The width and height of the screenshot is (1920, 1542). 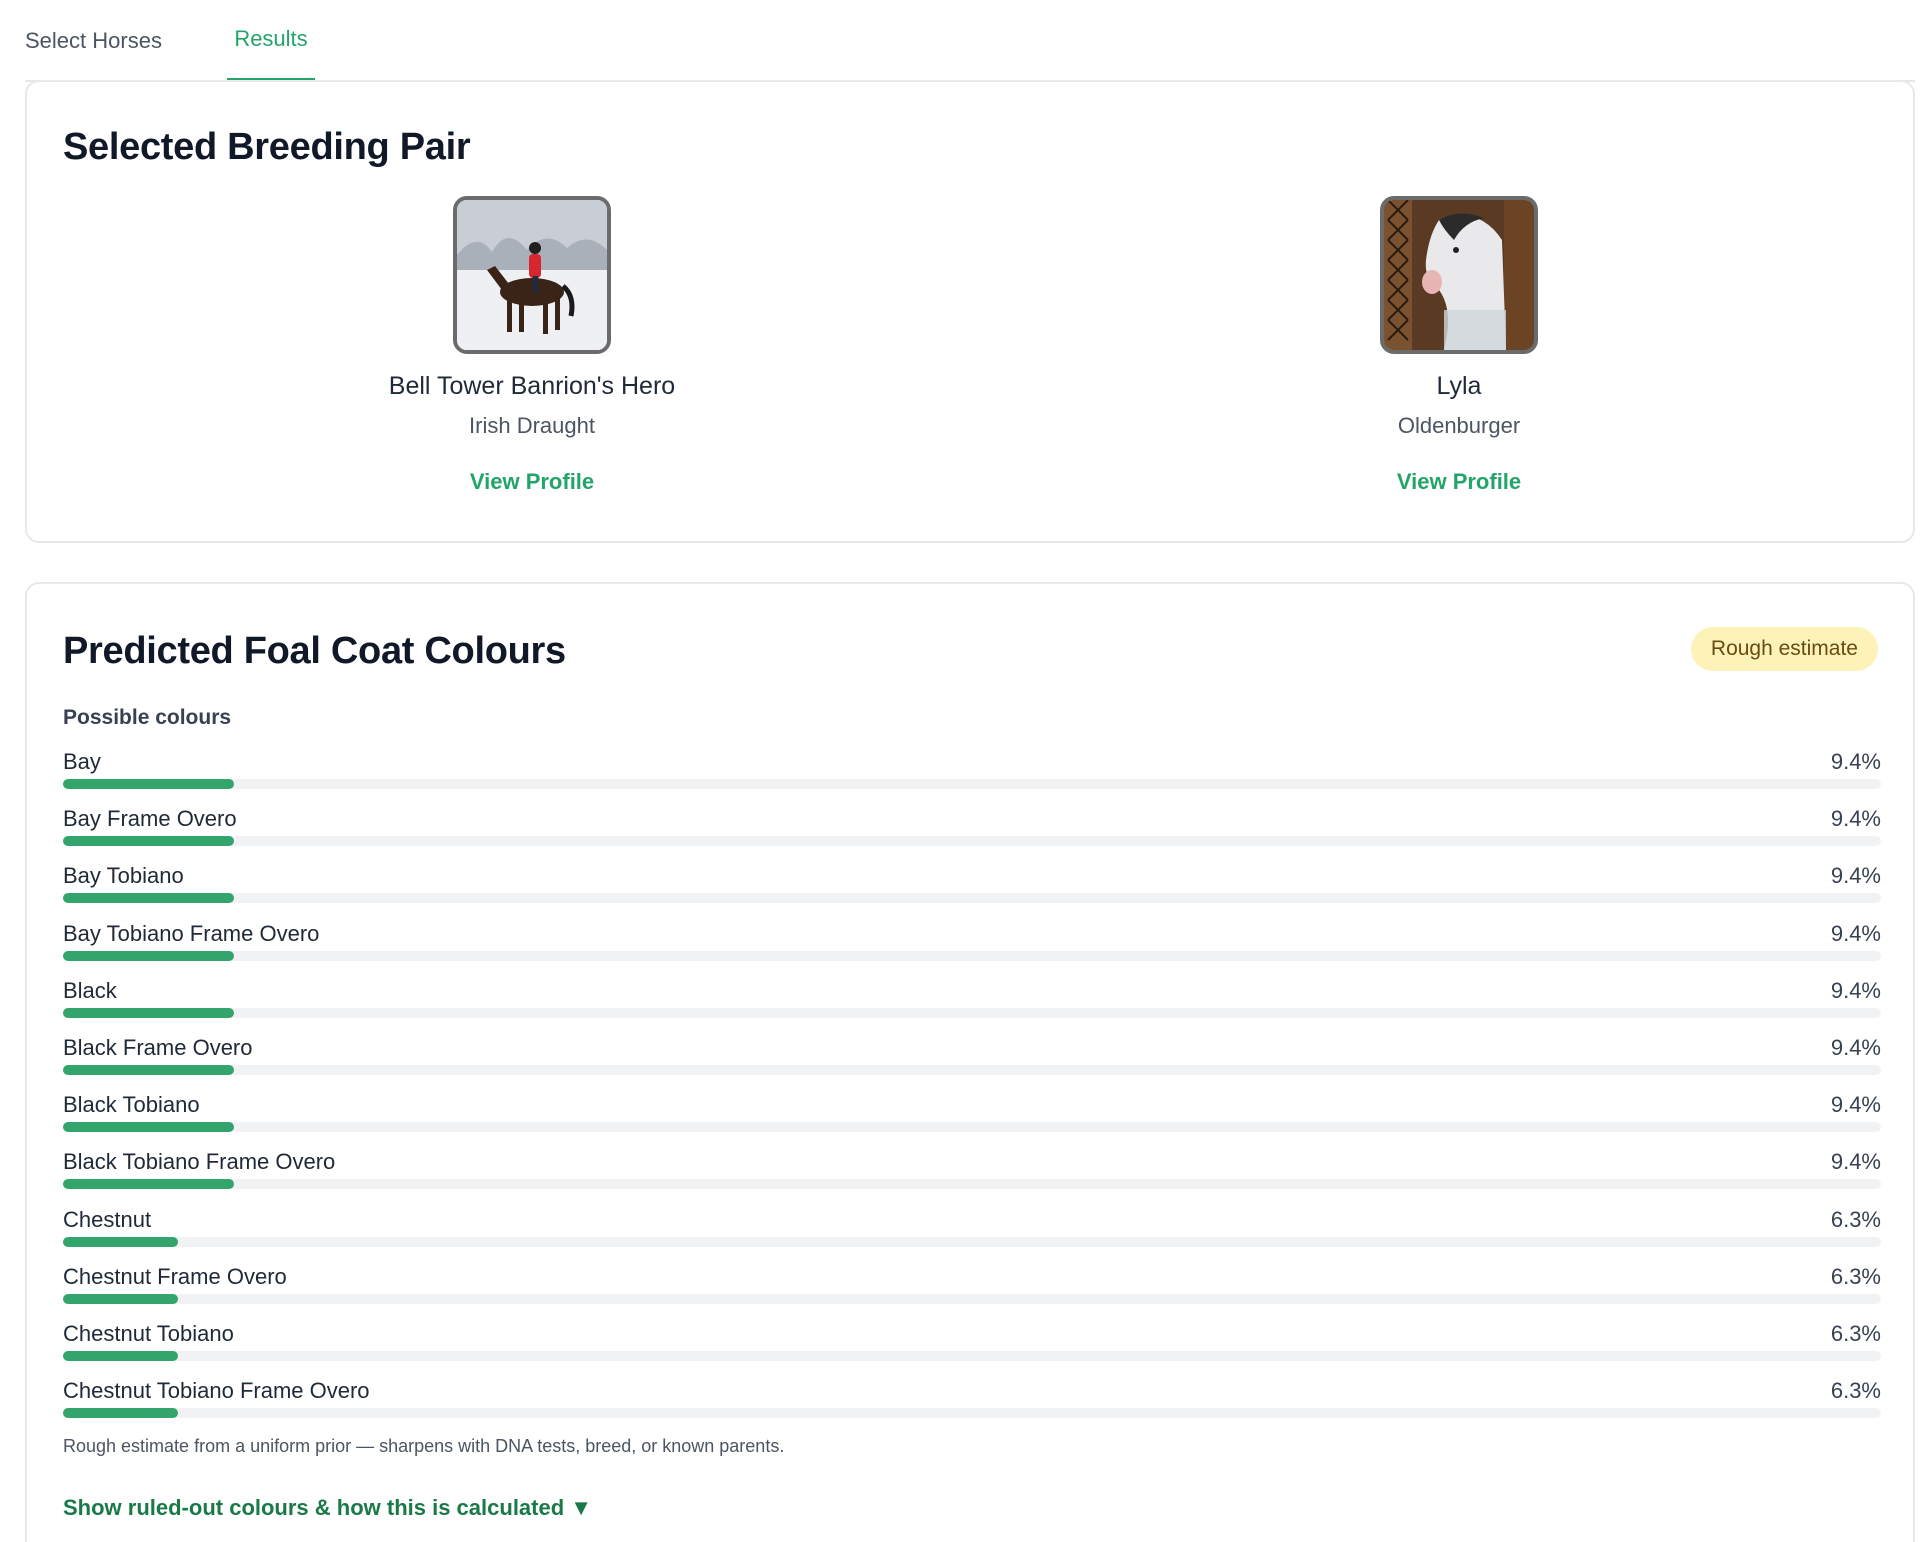 What do you see at coordinates (107, 1219) in the screenshot?
I see `colour-label: Chestnut` at bounding box center [107, 1219].